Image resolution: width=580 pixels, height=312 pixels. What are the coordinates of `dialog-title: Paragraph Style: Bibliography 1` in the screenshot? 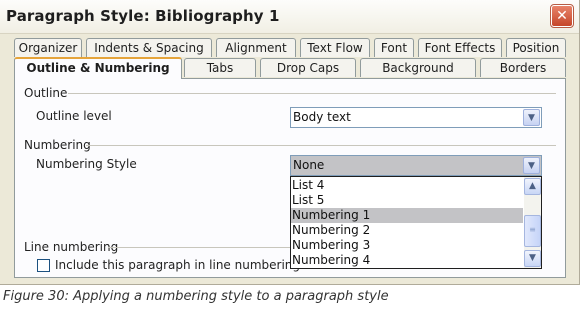 It's located at (143, 16).